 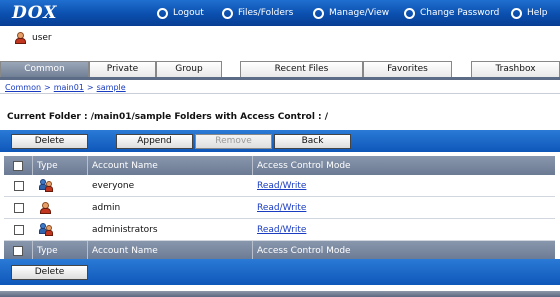 I want to click on user-info: user, so click(x=33, y=38).